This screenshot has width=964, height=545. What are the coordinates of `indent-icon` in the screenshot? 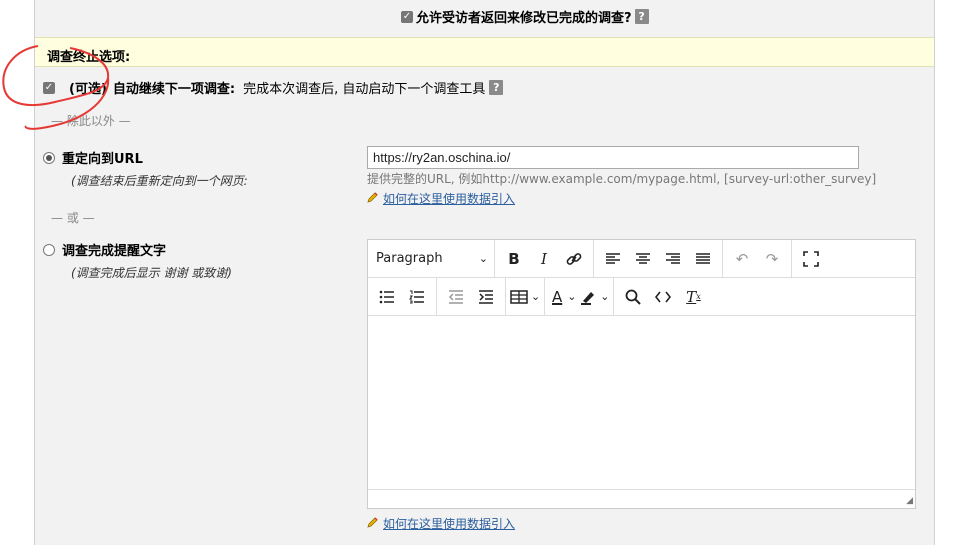 It's located at (486, 297).